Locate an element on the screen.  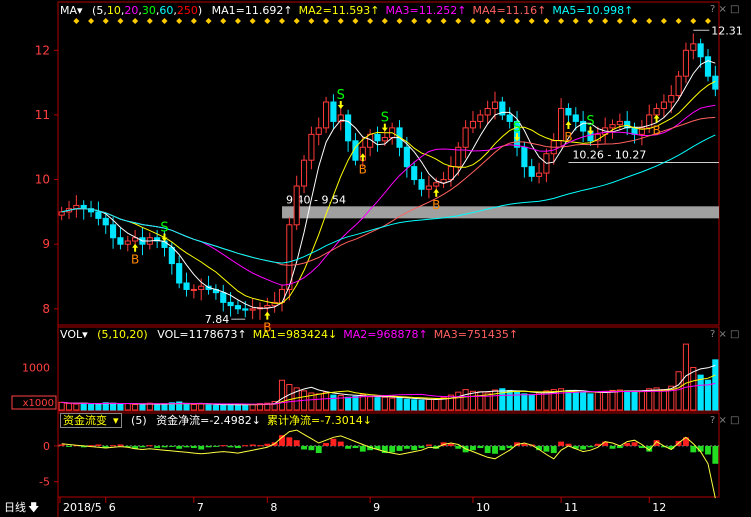
ma-param-20: 20 is located at coordinates (131, 10).